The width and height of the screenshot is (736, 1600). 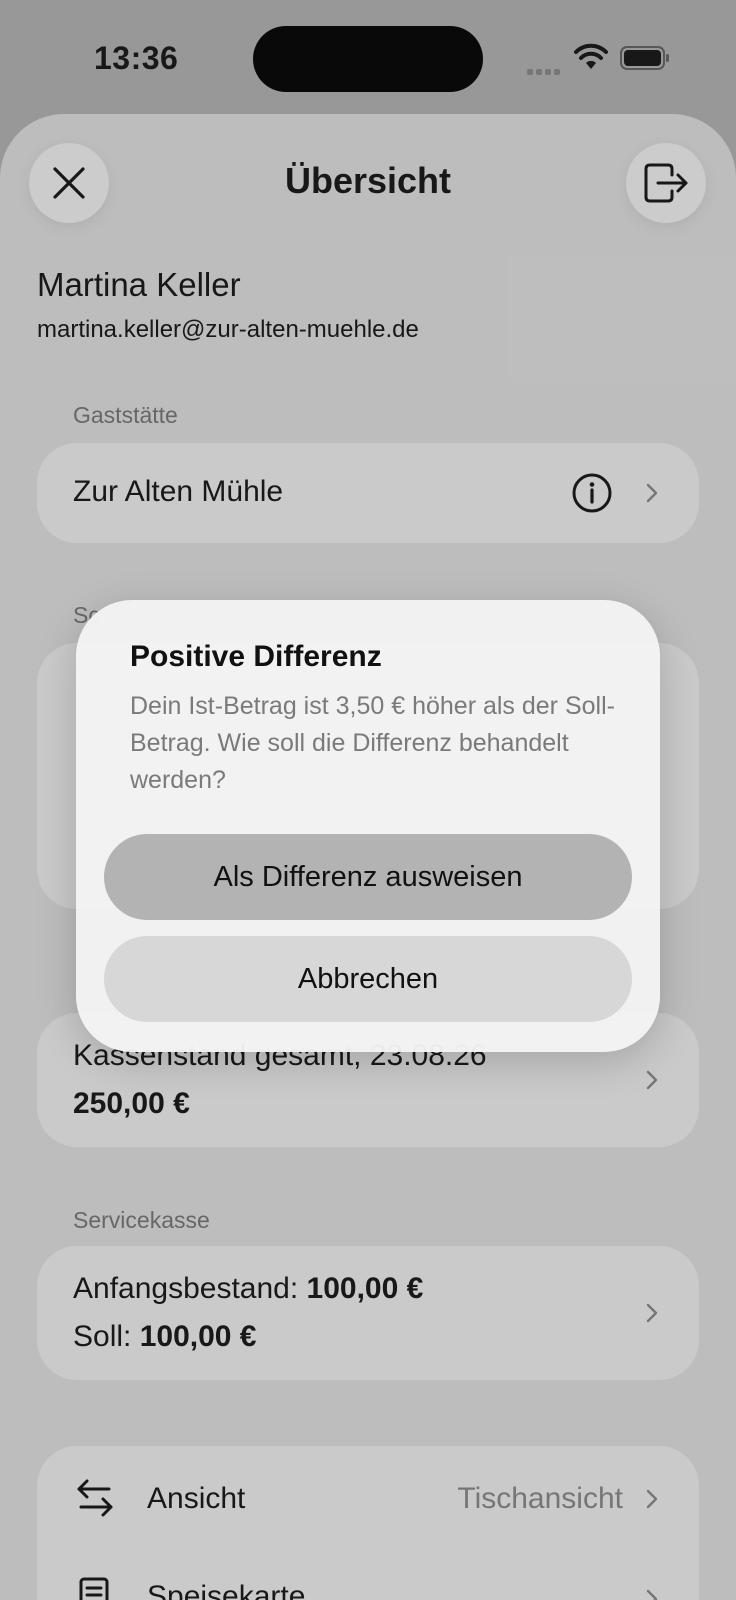 What do you see at coordinates (256, 656) in the screenshot?
I see `dialog-title: Positive Differenz` at bounding box center [256, 656].